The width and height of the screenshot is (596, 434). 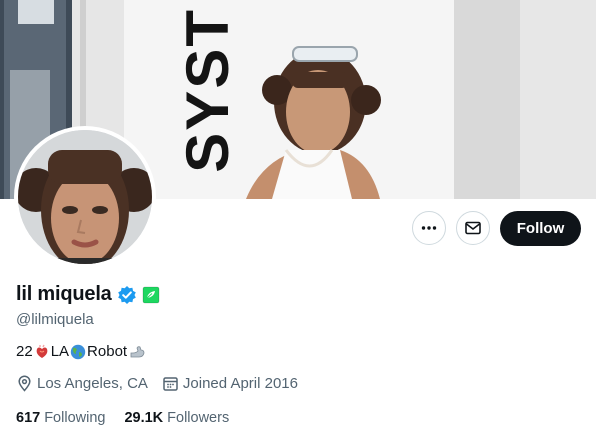 What do you see at coordinates (78, 351) in the screenshot?
I see `globe-americas-emoji` at bounding box center [78, 351].